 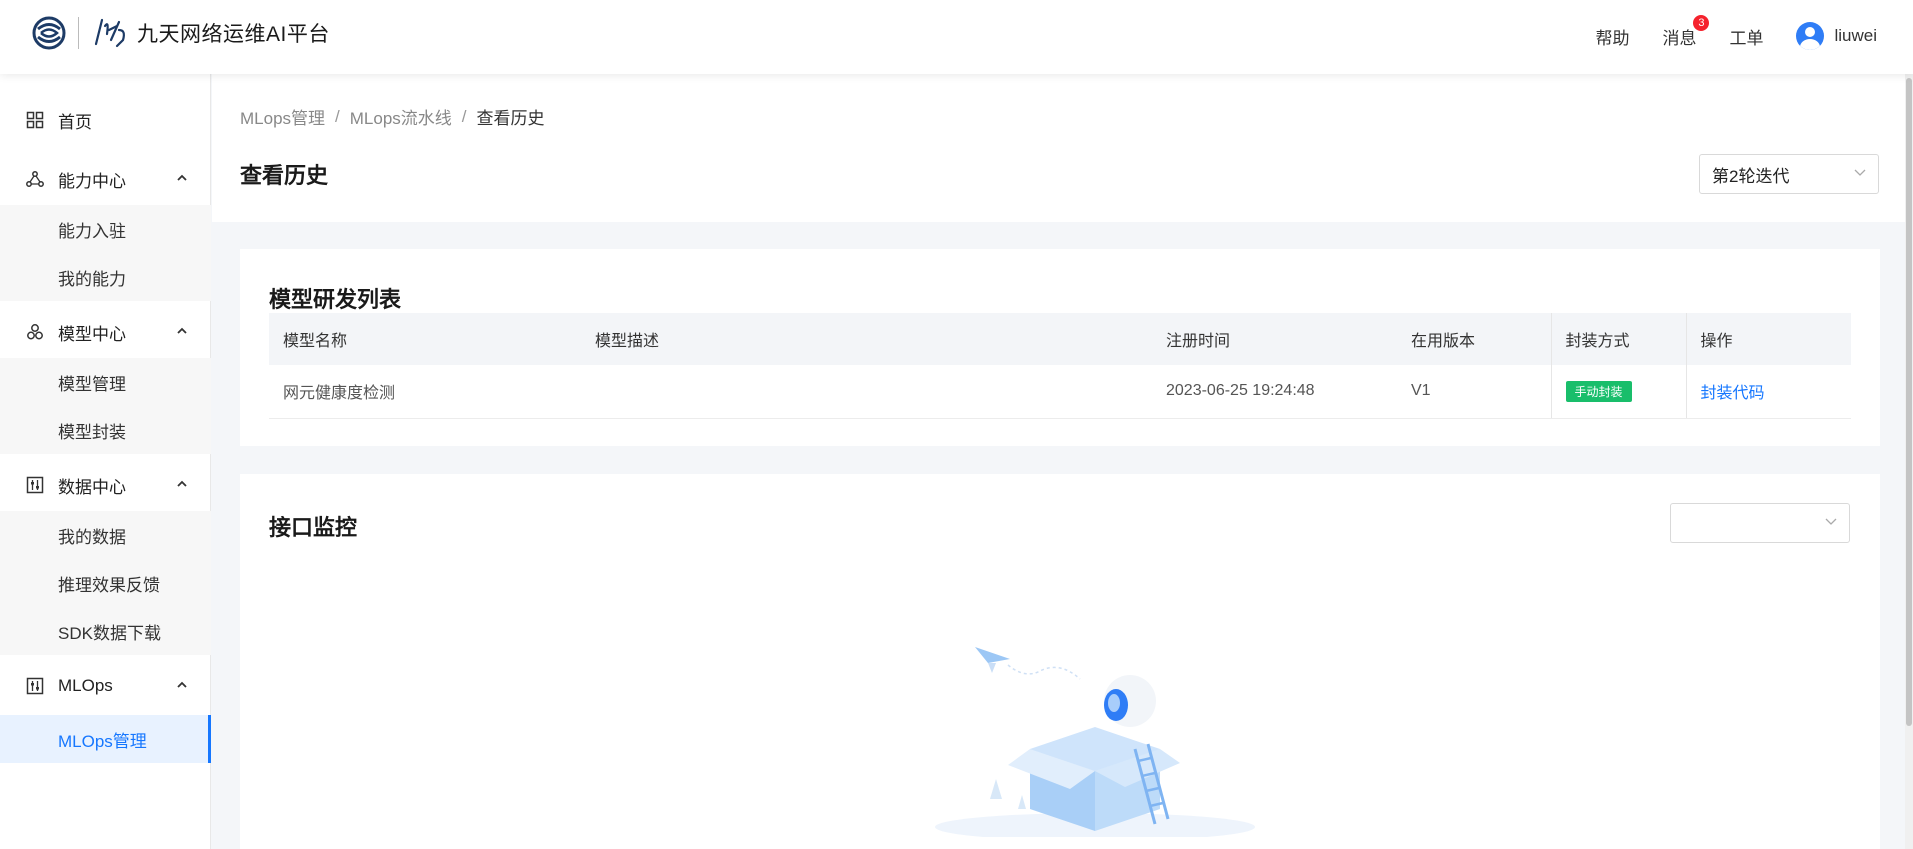 I want to click on sidebar-group-label: MLOps, so click(x=85, y=685).